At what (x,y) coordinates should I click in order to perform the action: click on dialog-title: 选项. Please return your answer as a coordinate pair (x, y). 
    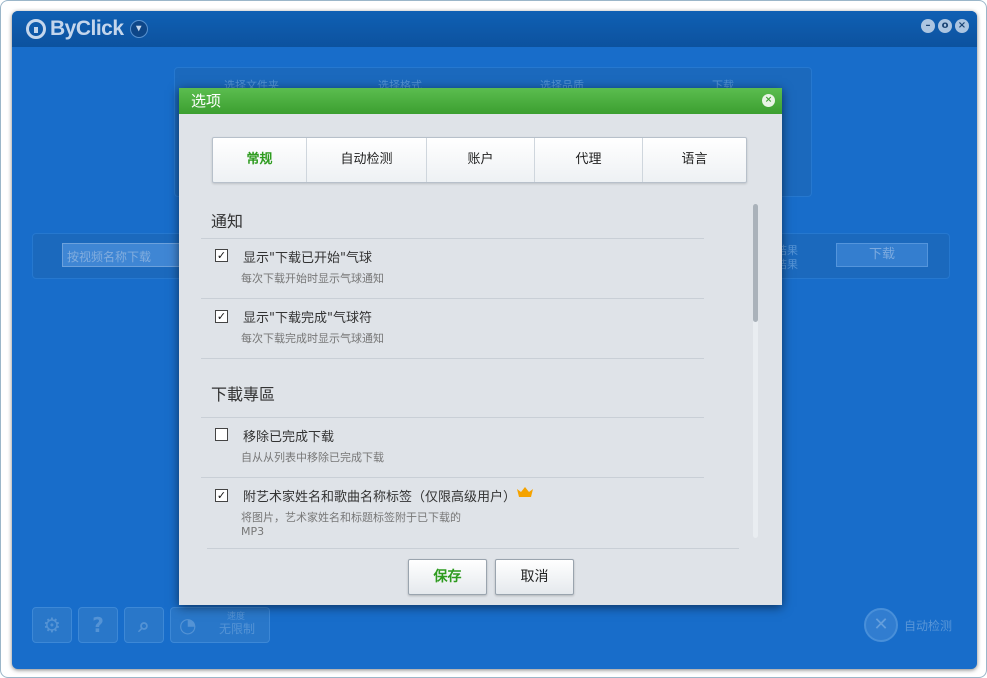
    Looking at the image, I should click on (206, 101).